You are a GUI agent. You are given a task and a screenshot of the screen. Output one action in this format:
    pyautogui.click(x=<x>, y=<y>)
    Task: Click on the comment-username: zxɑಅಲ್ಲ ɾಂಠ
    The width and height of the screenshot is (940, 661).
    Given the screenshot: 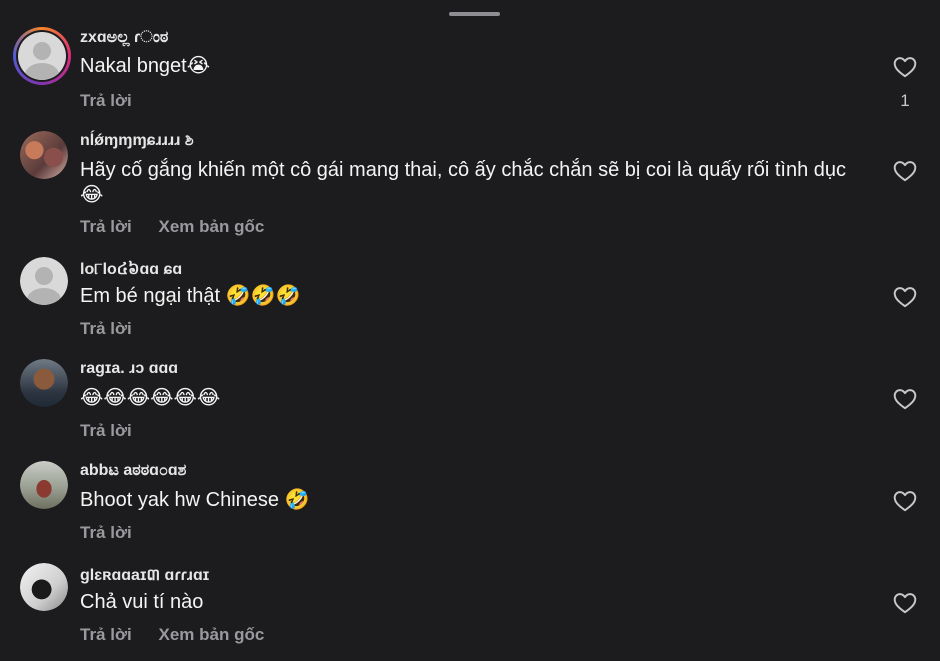 What is the action you would take?
    pyautogui.click(x=124, y=38)
    